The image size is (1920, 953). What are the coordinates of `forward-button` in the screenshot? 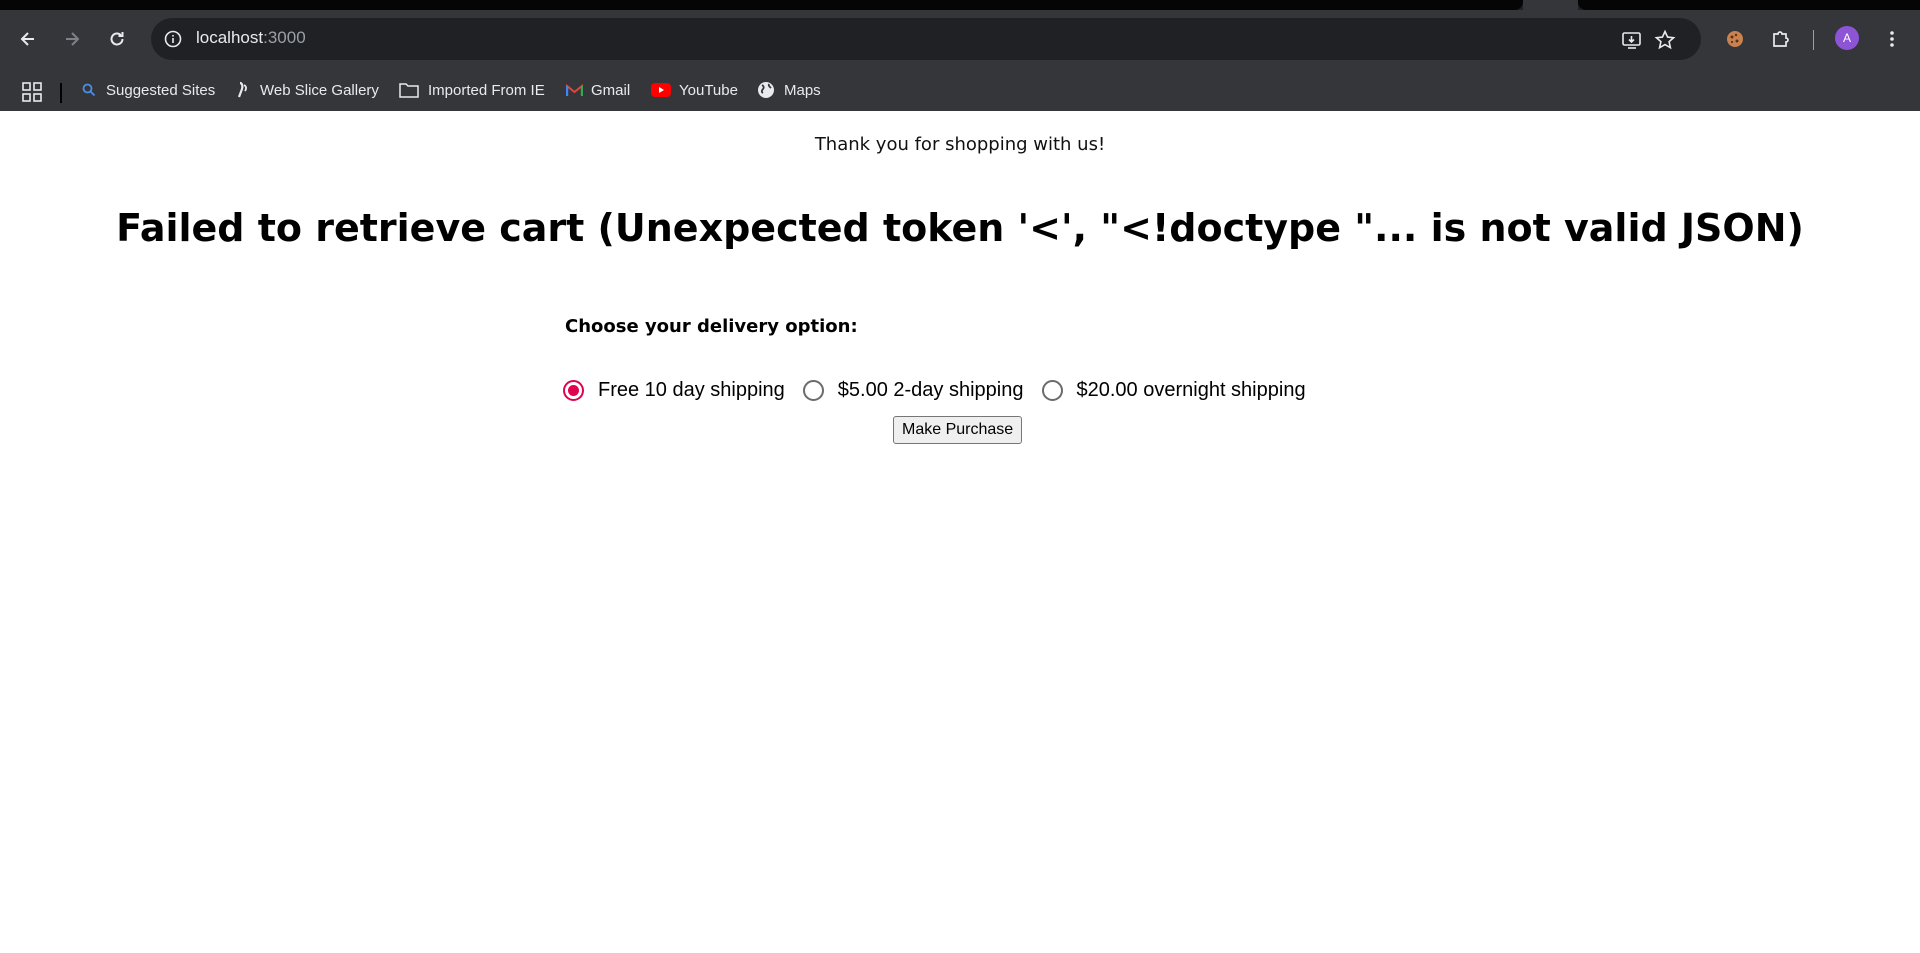 It's located at (72, 39).